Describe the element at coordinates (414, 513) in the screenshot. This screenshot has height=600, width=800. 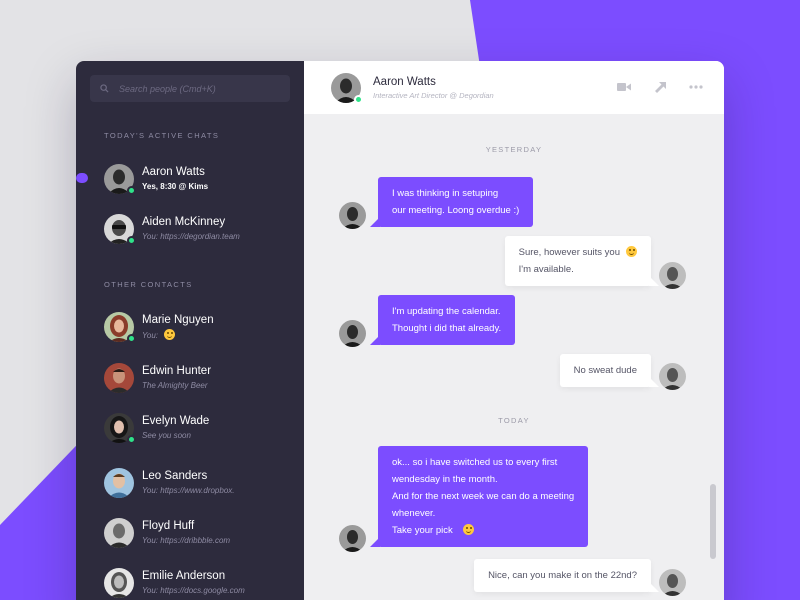
I see `message-text-line: whenever.` at that location.